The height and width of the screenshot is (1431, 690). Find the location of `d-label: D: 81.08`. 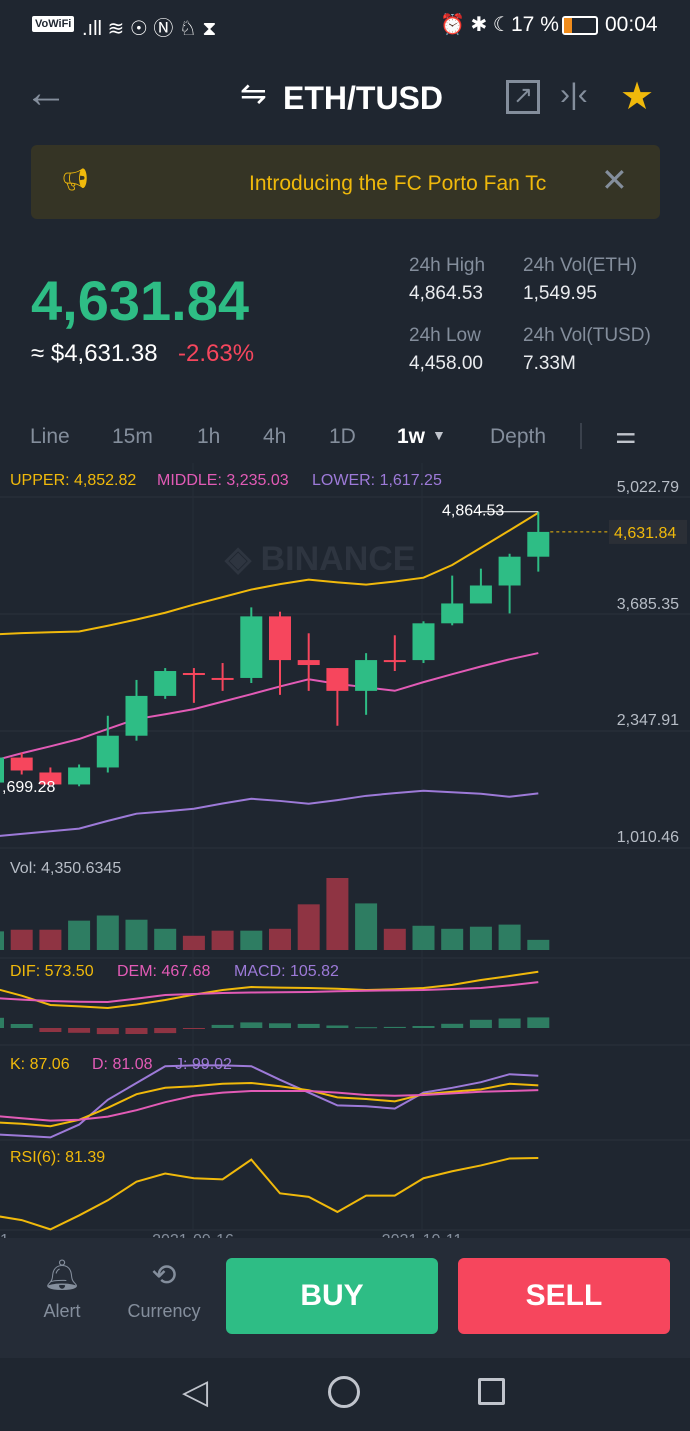

d-label: D: 81.08 is located at coordinates (122, 1064).